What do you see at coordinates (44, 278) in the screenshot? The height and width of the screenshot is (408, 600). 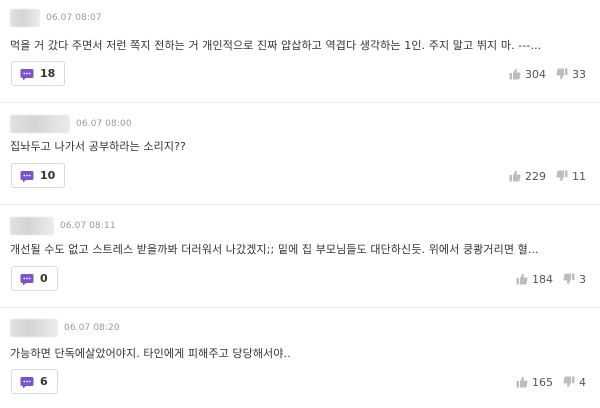 I see `reply-count: 0` at bounding box center [44, 278].